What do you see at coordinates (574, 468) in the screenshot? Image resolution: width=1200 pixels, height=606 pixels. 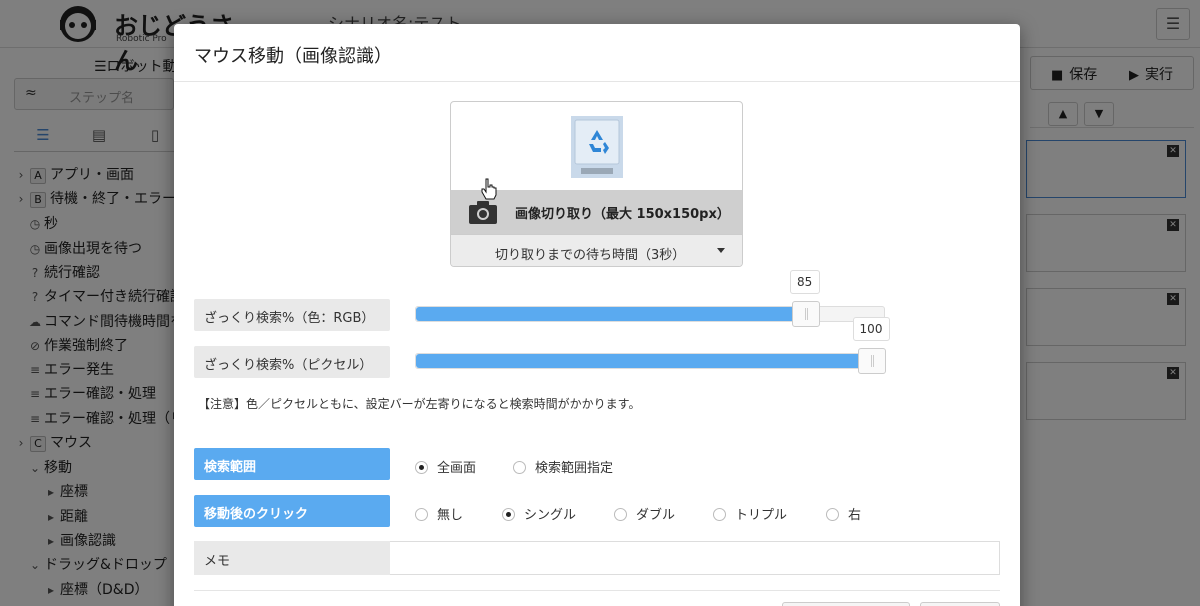 I see `radio-label: 検索範囲指定` at bounding box center [574, 468].